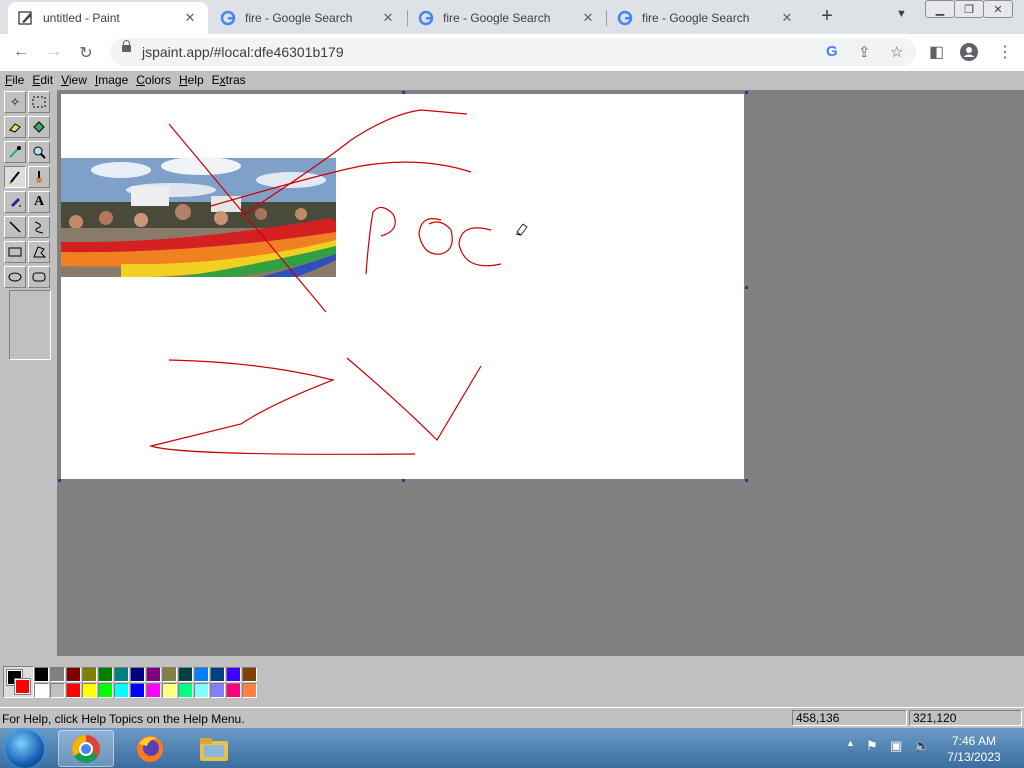 The width and height of the screenshot is (1024, 768). Describe the element at coordinates (39, 202) in the screenshot. I see `text-tool-button: A` at that location.